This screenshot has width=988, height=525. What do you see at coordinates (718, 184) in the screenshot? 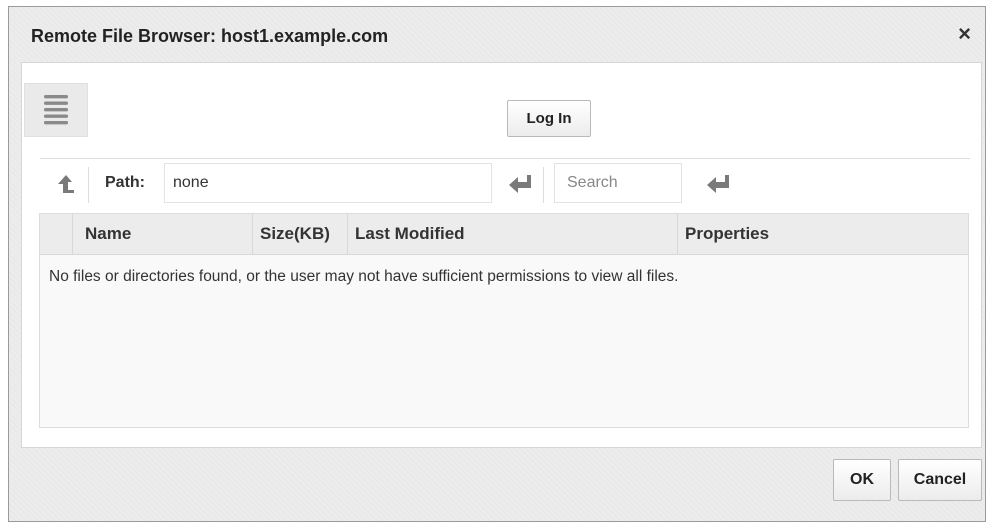
I see `search-enter-icon` at bounding box center [718, 184].